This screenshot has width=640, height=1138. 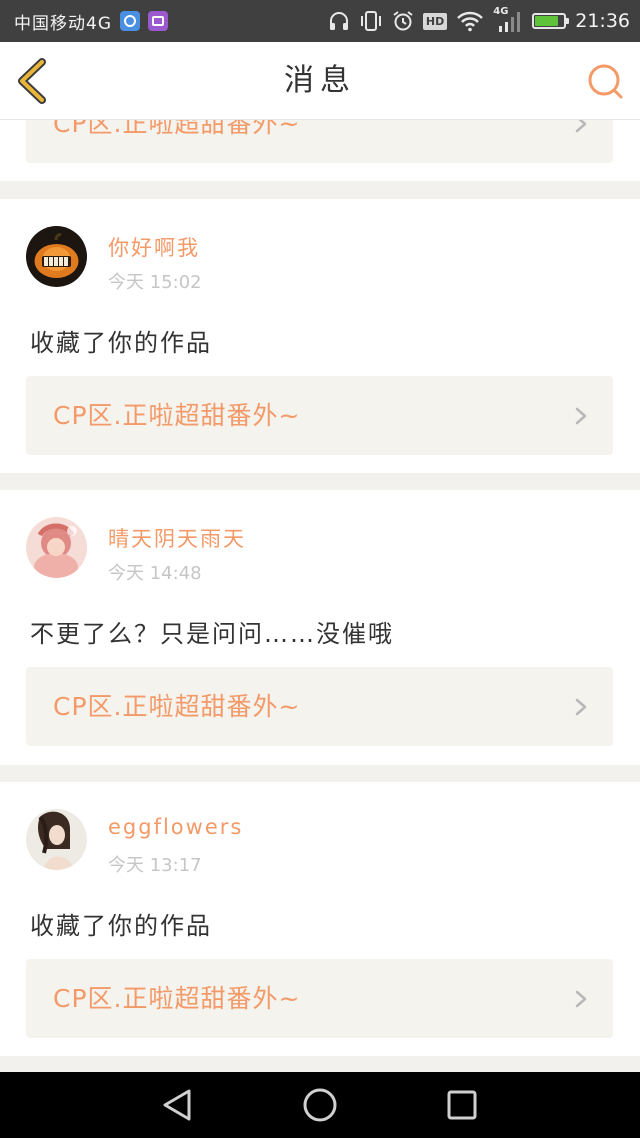 I want to click on k-app-icon, so click(x=130, y=21).